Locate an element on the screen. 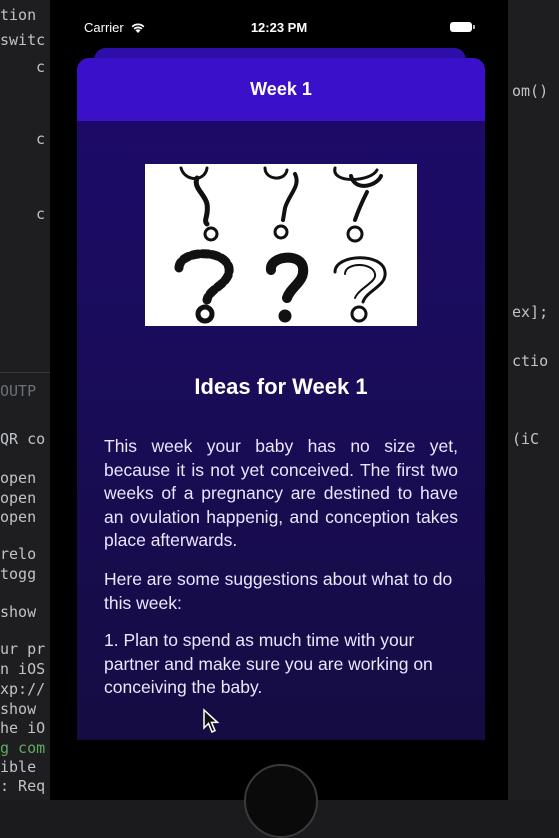 The height and width of the screenshot is (838, 559). editor-code-line: g com is located at coordinates (23, 748).